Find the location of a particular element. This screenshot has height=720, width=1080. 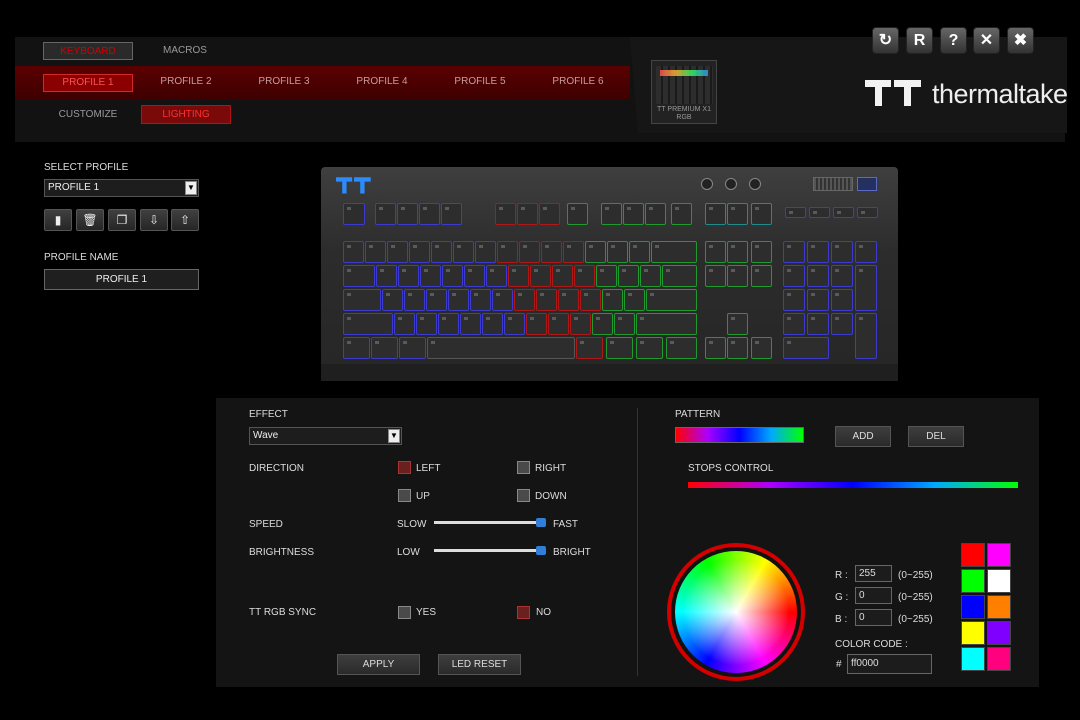

mute-key is located at coordinates (867, 184).